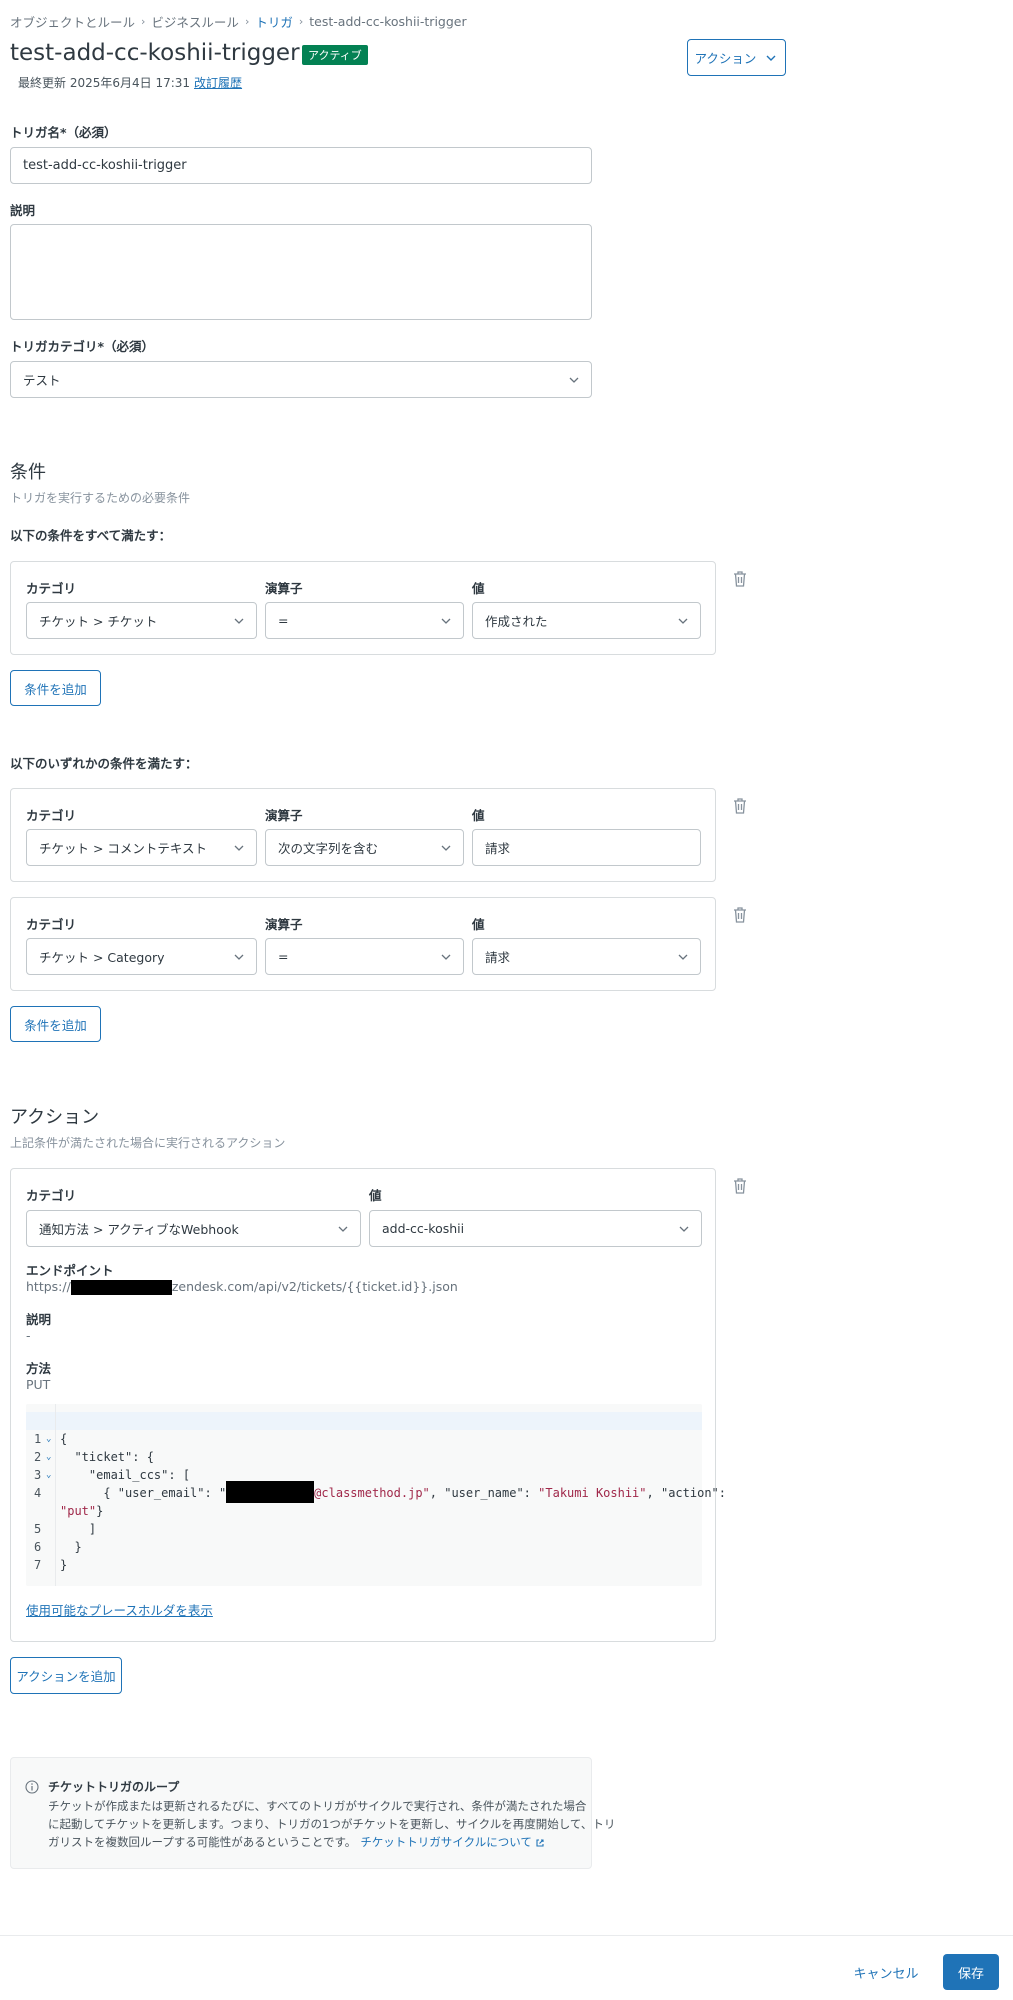 This screenshot has width=1013, height=2000. I want to click on add-action-label: アクションを追加, so click(66, 1676).